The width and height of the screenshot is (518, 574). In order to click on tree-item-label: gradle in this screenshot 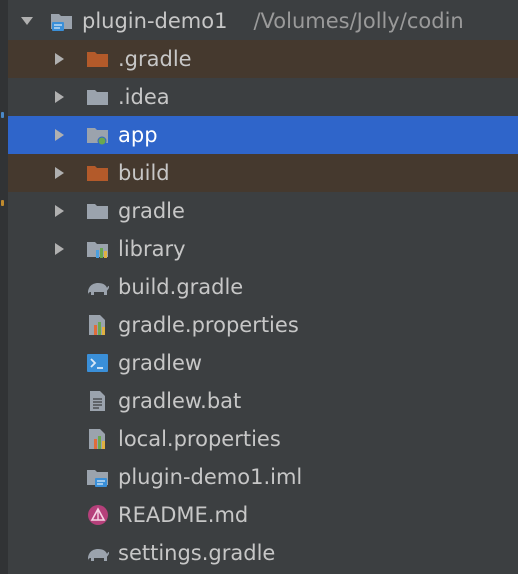, I will do `click(151, 211)`.